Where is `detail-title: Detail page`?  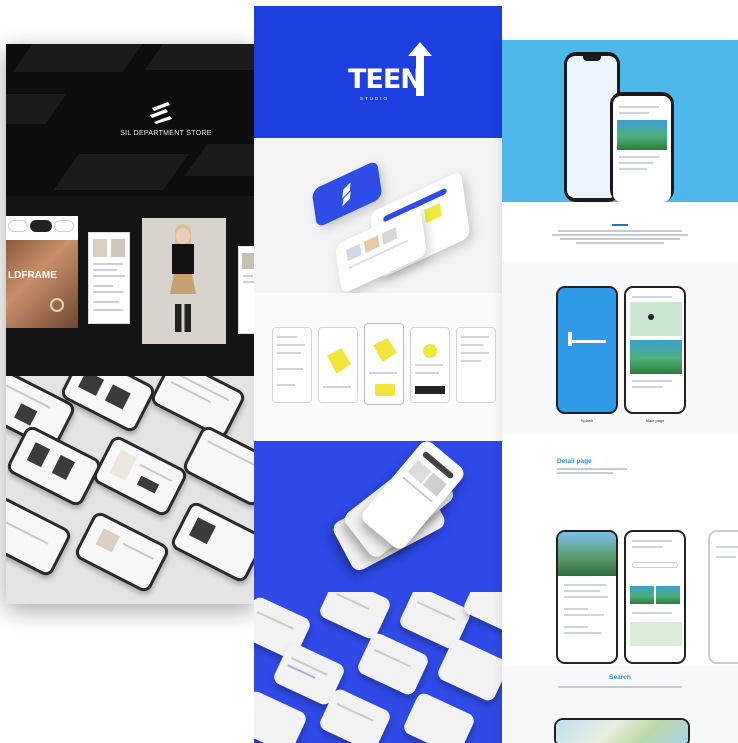
detail-title: Detail page is located at coordinates (574, 461).